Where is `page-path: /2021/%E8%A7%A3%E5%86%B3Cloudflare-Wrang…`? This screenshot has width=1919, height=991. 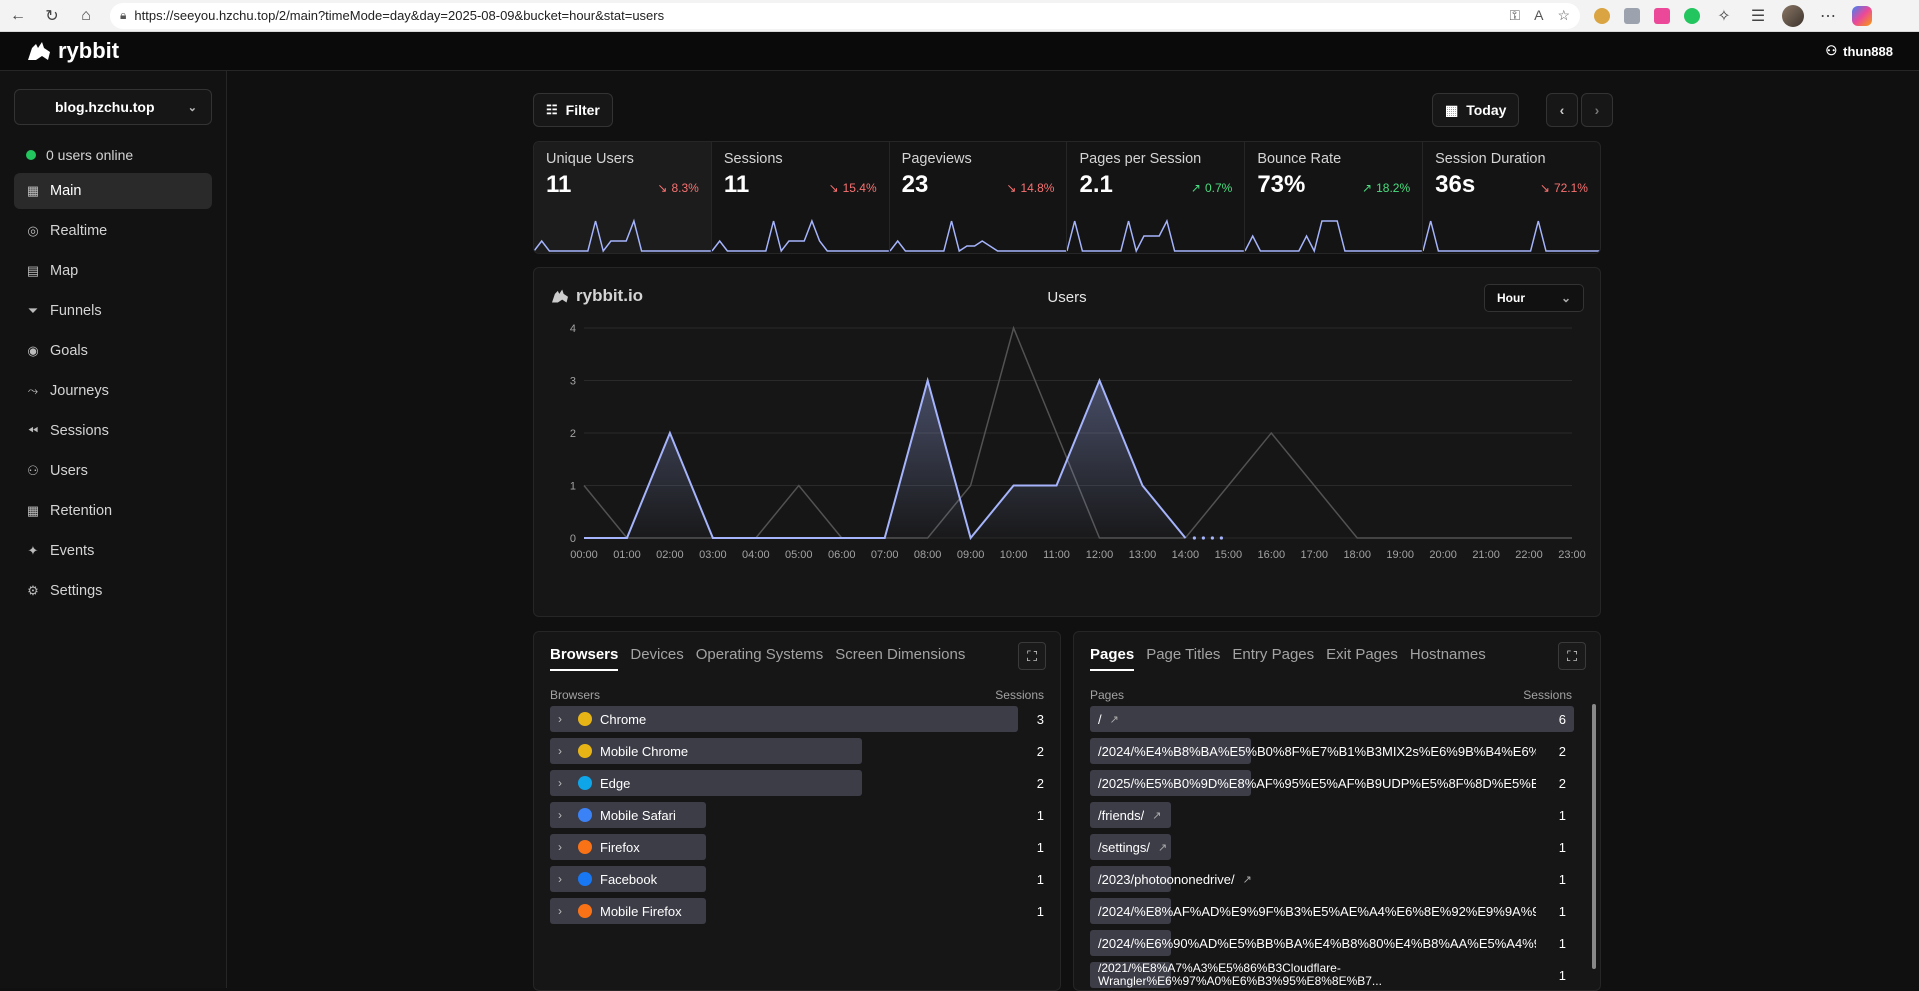
page-path: /2021/%E8%A7%A3%E5%86%B3Cloudflare-Wrang… is located at coordinates (1240, 975).